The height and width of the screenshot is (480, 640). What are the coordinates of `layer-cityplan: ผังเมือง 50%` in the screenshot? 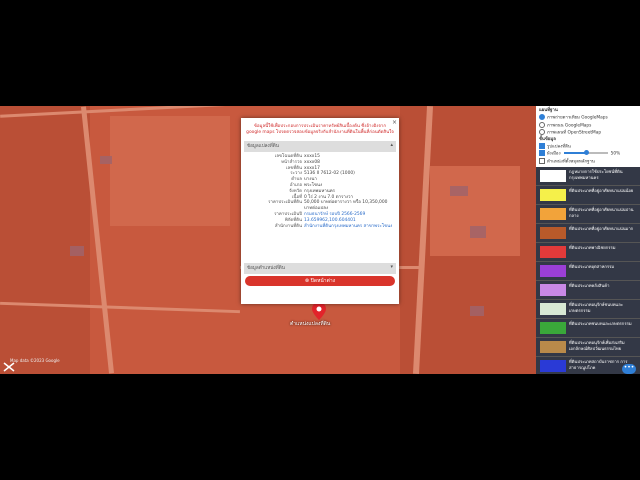 It's located at (588, 154).